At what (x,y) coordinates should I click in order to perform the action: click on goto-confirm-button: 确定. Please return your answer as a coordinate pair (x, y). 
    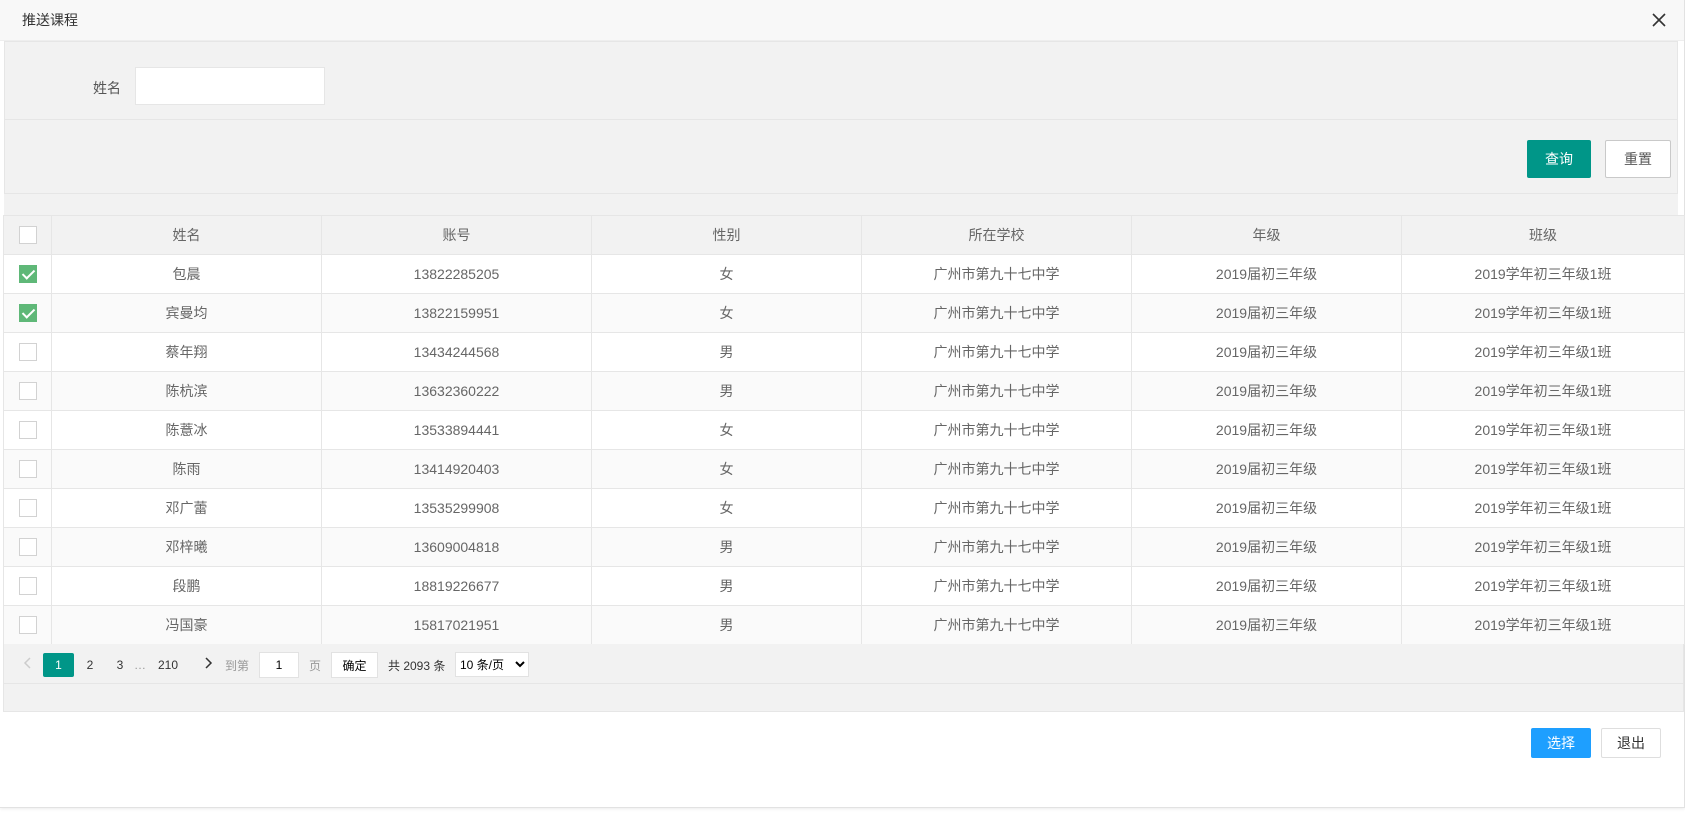
    Looking at the image, I should click on (354, 665).